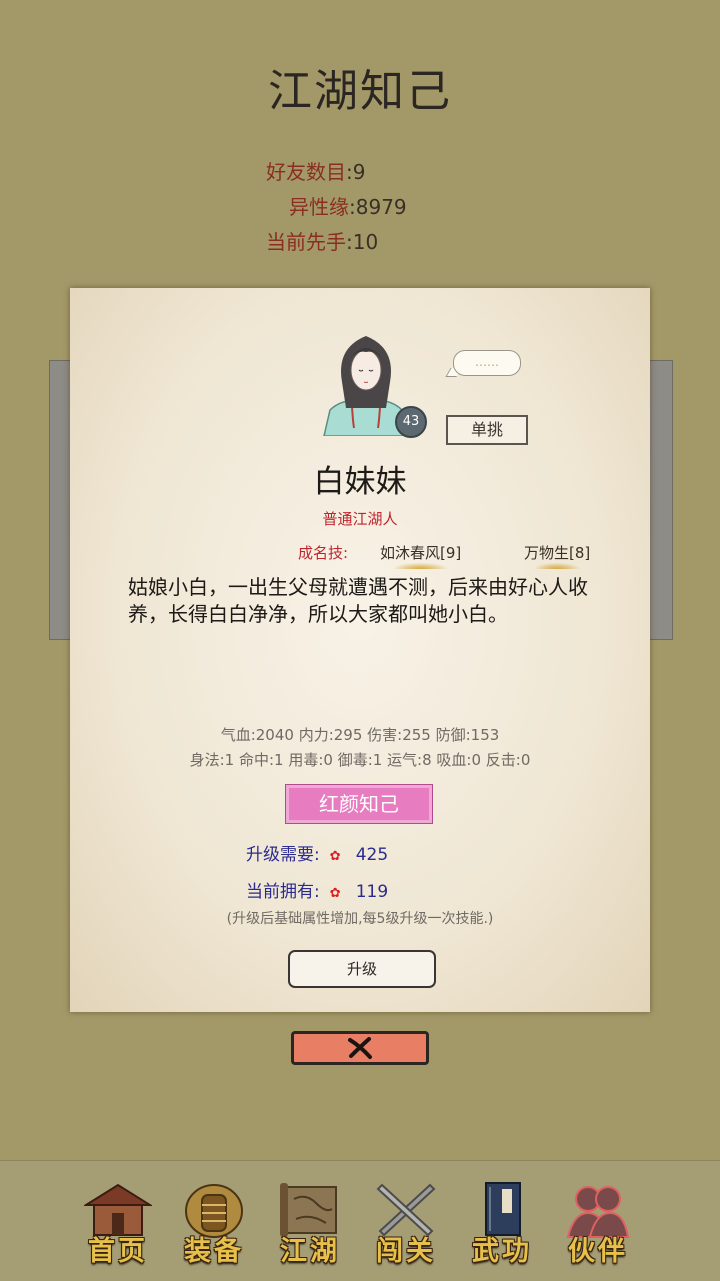  What do you see at coordinates (214, 1221) in the screenshot?
I see `nav-equipment: 装备` at bounding box center [214, 1221].